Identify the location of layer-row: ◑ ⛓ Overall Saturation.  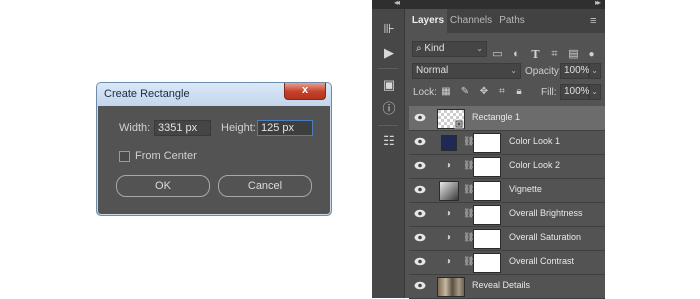
(507, 238).